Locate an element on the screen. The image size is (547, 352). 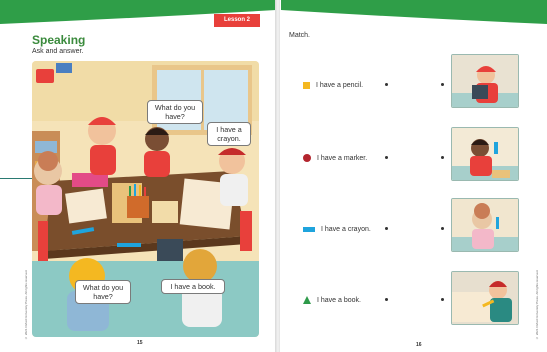
match-item-crayon: I have a crayon. is located at coordinates (337, 229).